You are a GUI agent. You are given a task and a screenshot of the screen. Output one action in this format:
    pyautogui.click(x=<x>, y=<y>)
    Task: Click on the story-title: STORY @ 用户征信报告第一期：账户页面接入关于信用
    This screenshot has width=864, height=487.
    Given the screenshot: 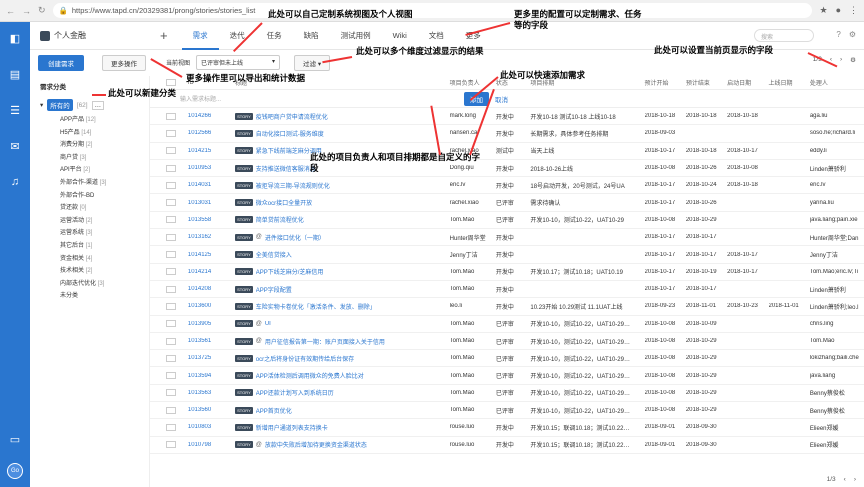 What is the action you would take?
    pyautogui.click(x=342, y=341)
    